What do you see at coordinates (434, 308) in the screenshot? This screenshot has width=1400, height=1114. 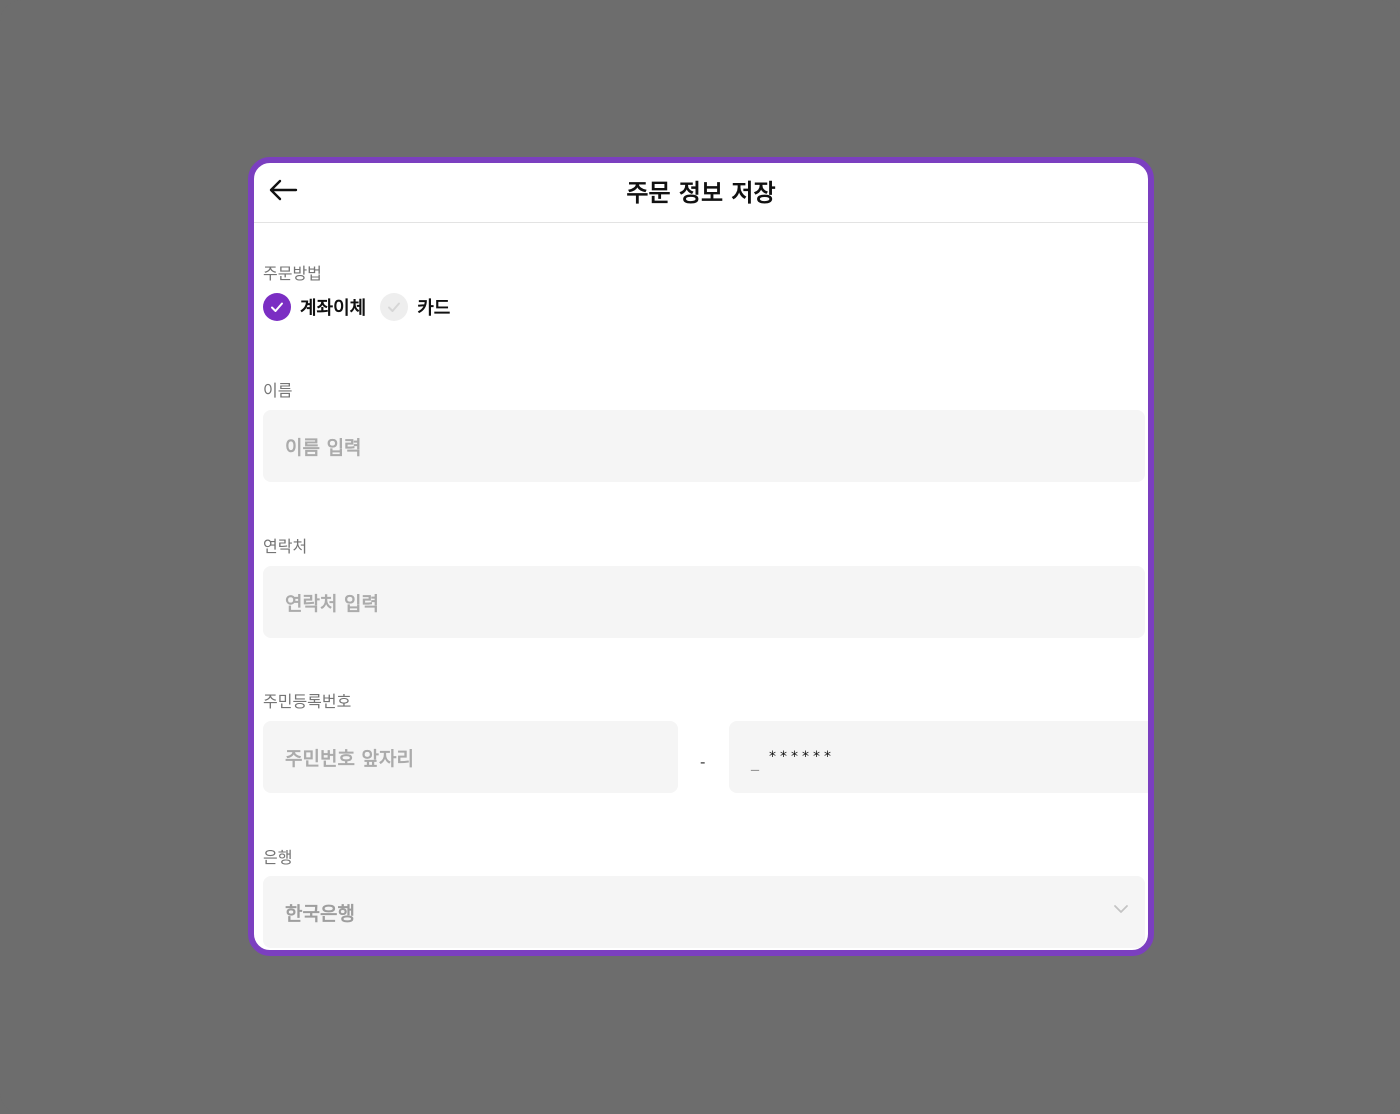 I see `radio-label-card: 카드` at bounding box center [434, 308].